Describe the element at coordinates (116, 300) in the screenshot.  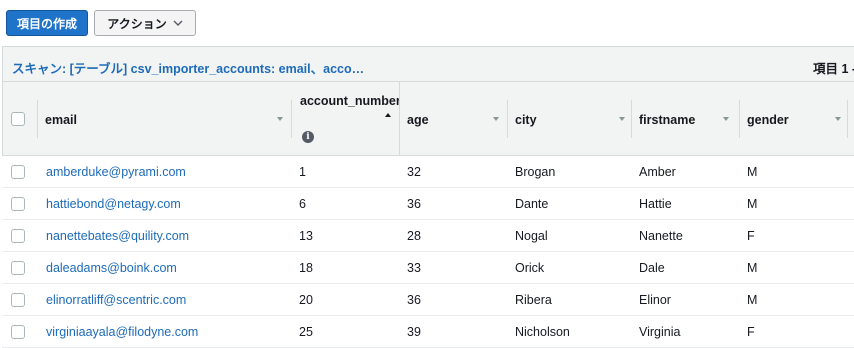
I see `email-link: elinorratliff@scentric.com` at that location.